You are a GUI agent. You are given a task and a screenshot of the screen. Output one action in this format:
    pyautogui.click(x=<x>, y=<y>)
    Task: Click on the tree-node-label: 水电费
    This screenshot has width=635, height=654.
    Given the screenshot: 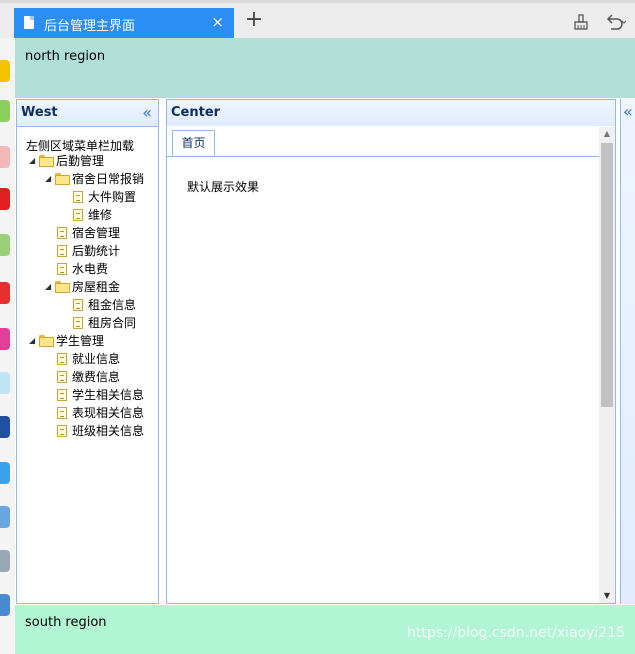 What is the action you would take?
    pyautogui.click(x=90, y=269)
    